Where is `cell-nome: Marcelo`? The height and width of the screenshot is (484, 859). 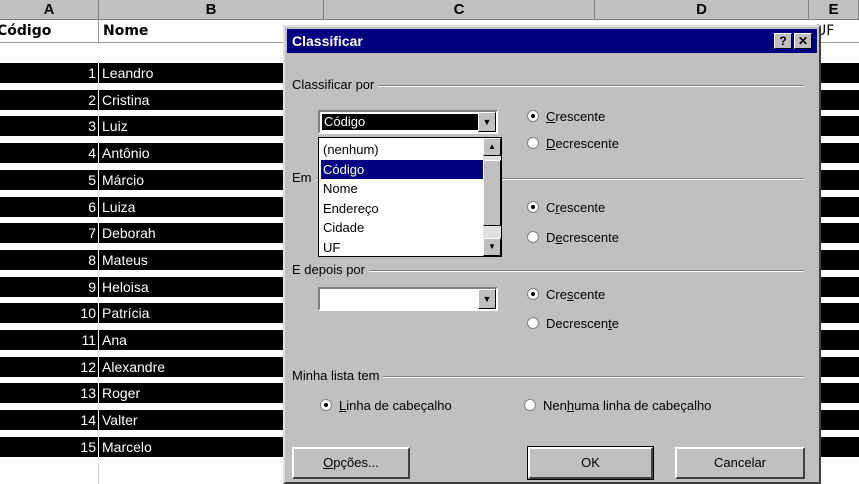 cell-nome: Marcelo is located at coordinates (127, 447).